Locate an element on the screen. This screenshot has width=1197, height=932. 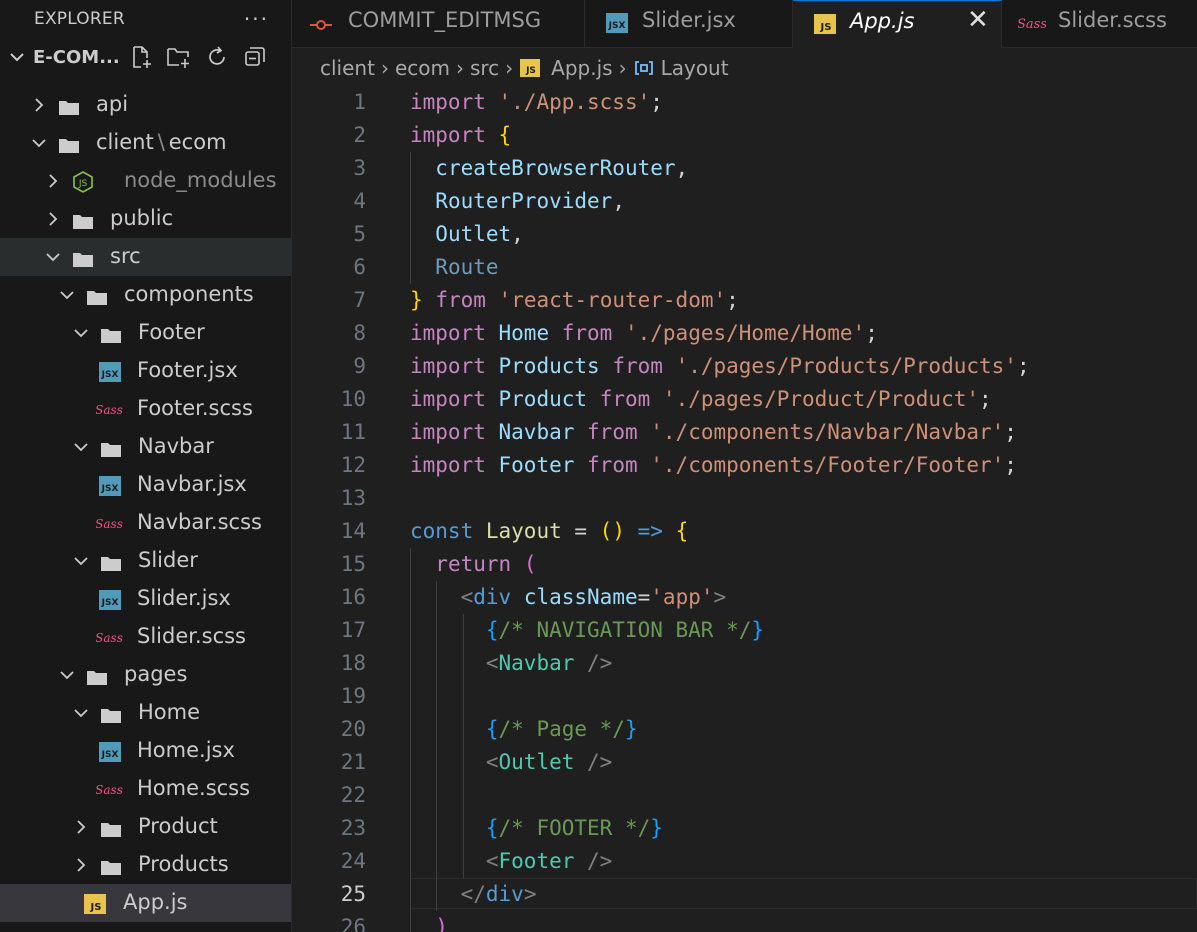
folder-client: client \ ecom is located at coordinates (145, 143).